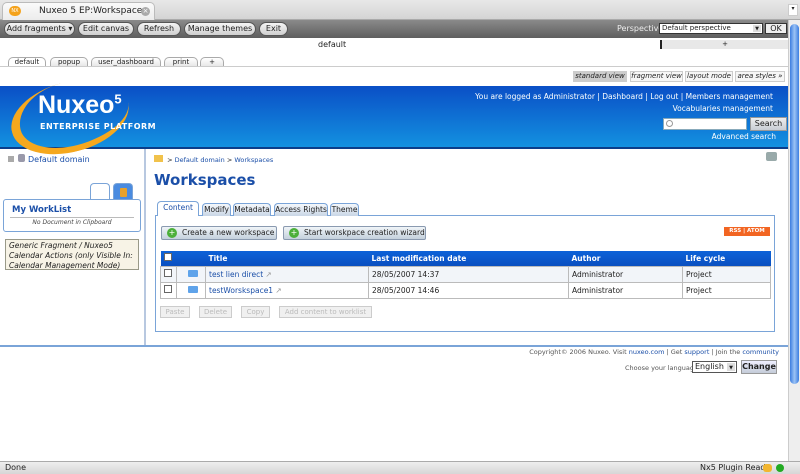 The image size is (800, 474). Describe the element at coordinates (625, 258) in the screenshot. I see `col-author: Author` at that location.